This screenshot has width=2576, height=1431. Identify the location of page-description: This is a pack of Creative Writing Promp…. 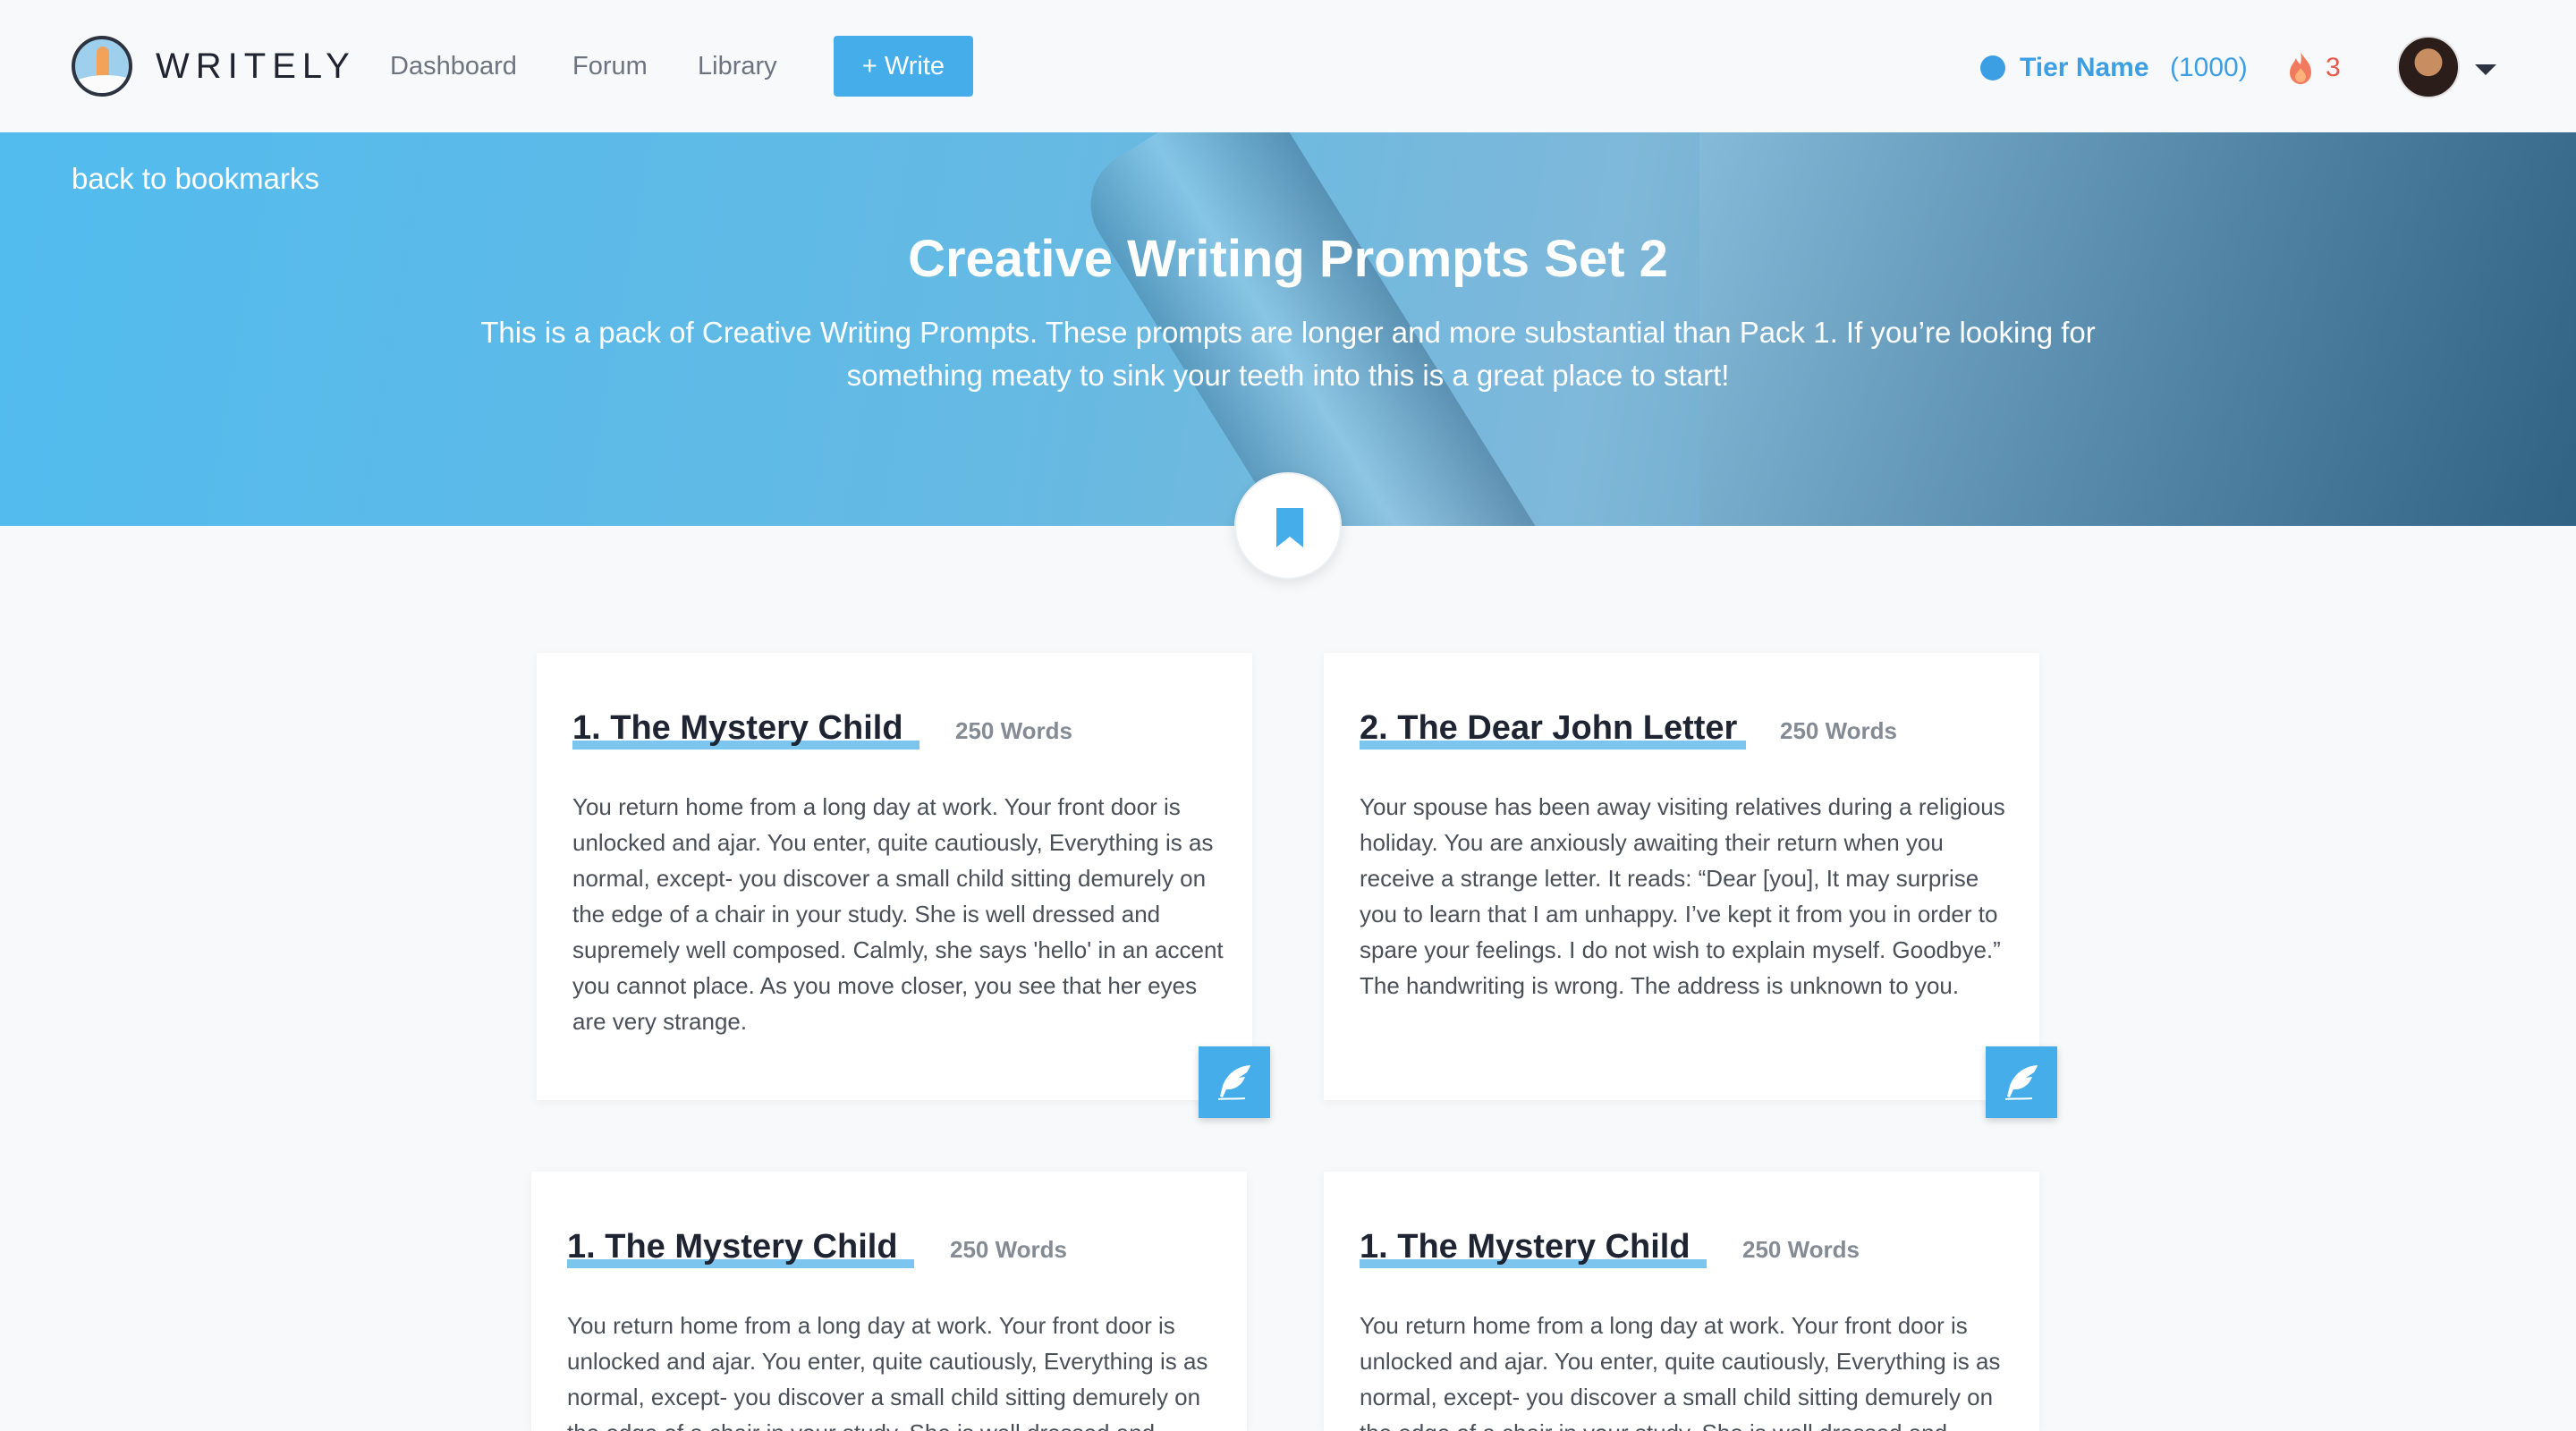
(1288, 354).